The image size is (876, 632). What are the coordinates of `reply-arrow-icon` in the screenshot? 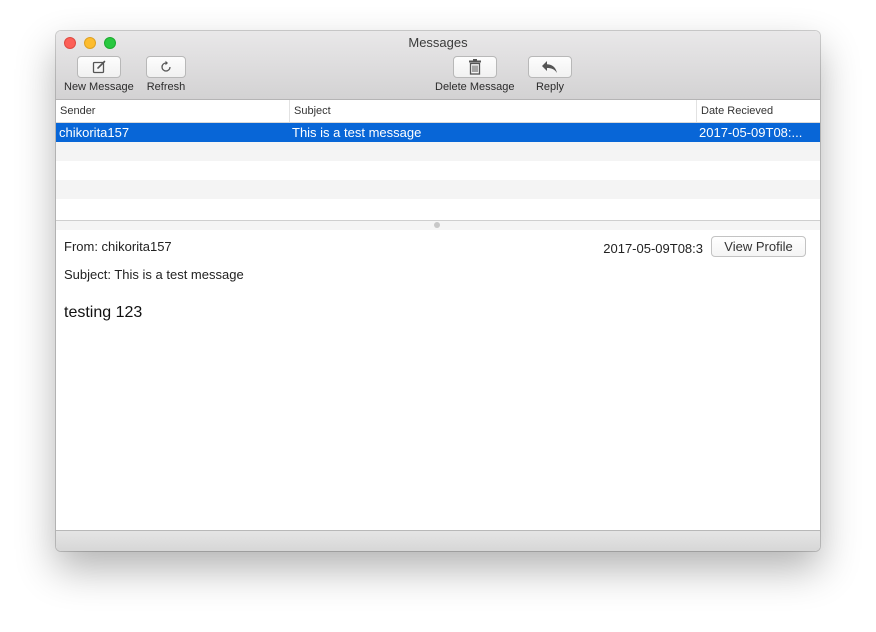 It's located at (549, 67).